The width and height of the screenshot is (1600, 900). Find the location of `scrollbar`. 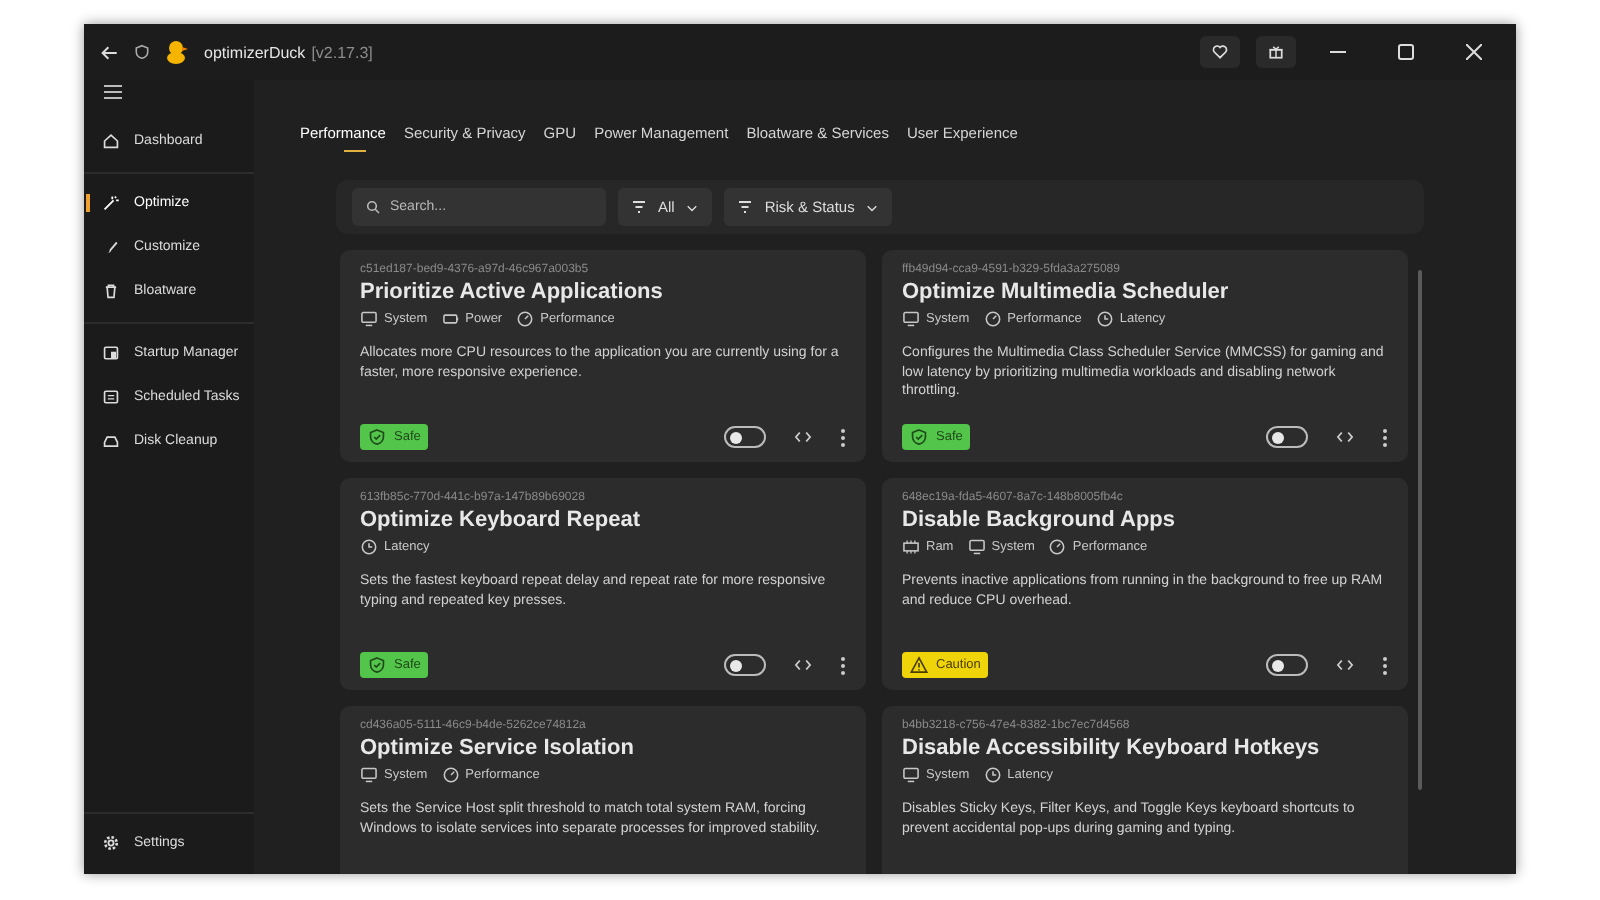

scrollbar is located at coordinates (1420, 530).